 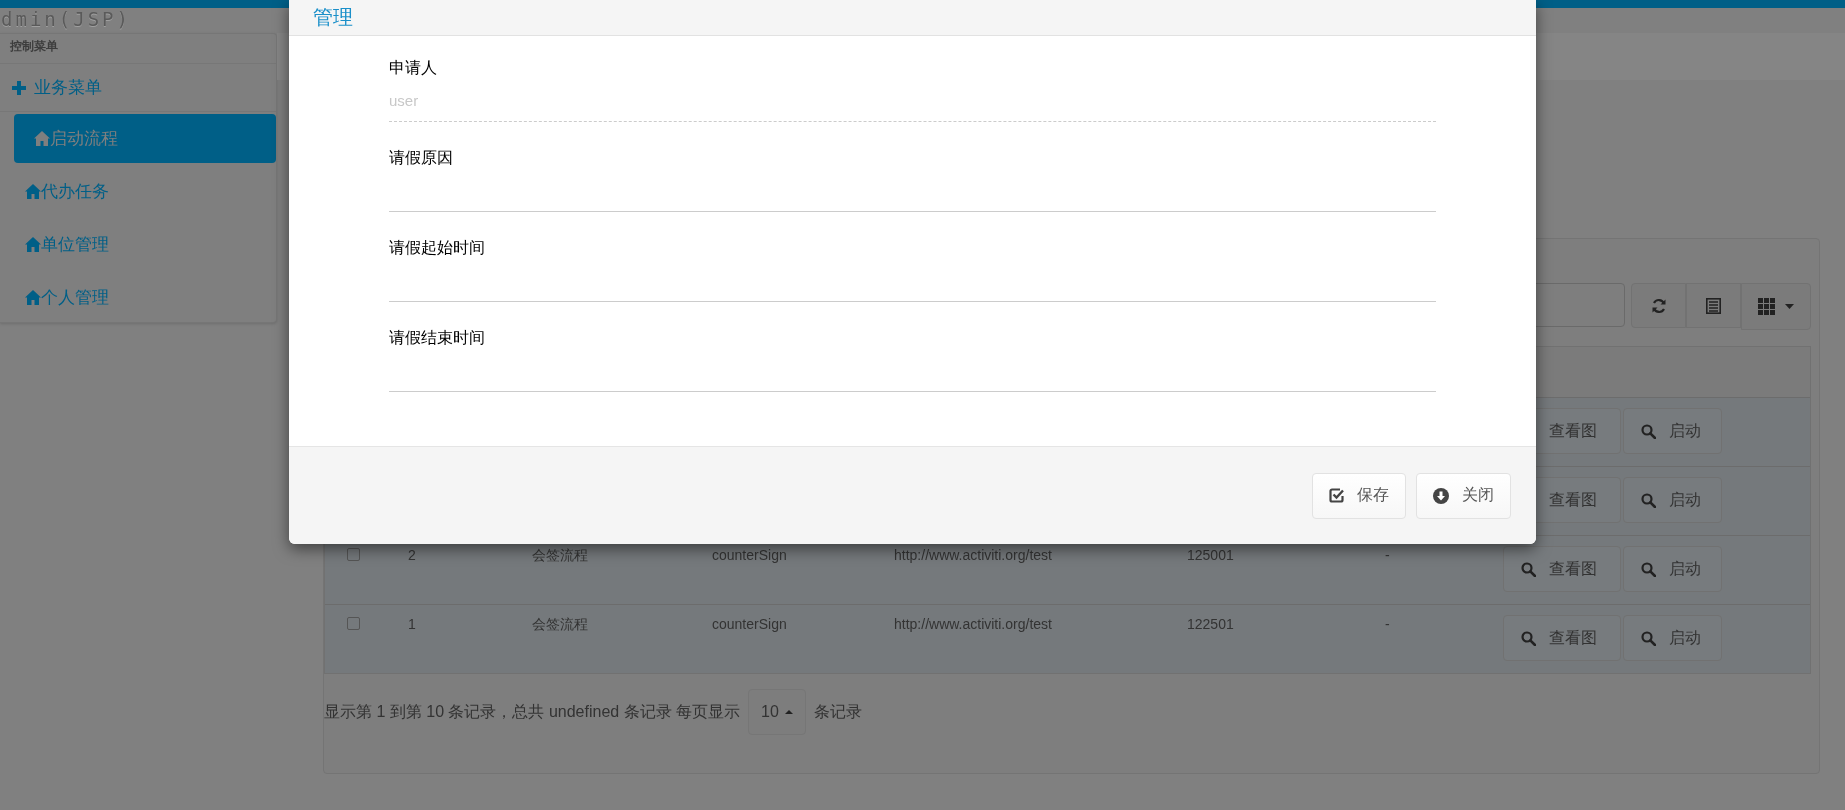 I want to click on field-label: 请假结束时间, so click(x=437, y=338).